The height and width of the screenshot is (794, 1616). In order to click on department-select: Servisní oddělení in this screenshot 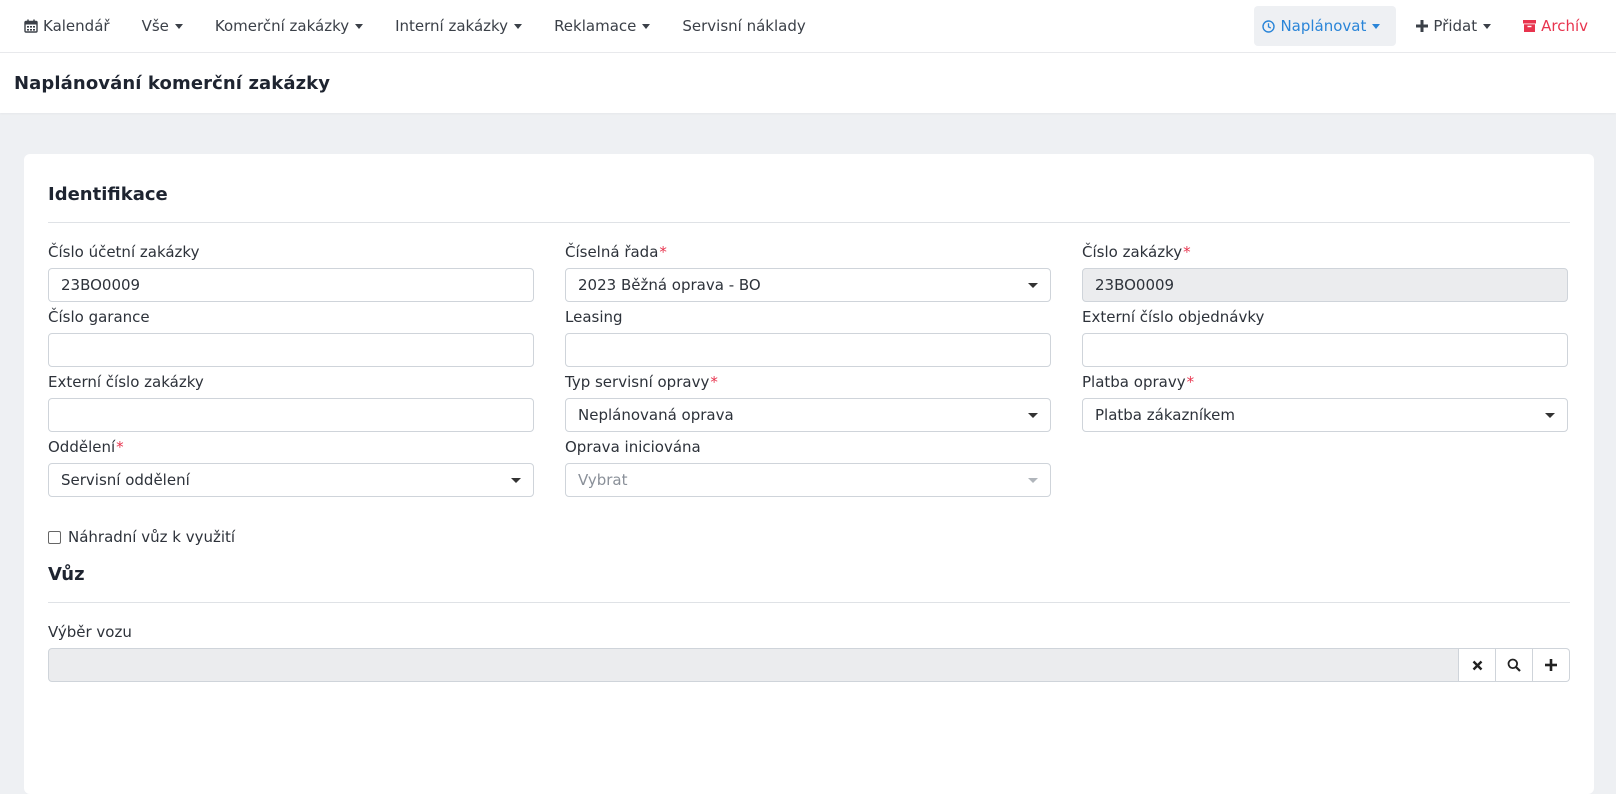, I will do `click(291, 480)`.